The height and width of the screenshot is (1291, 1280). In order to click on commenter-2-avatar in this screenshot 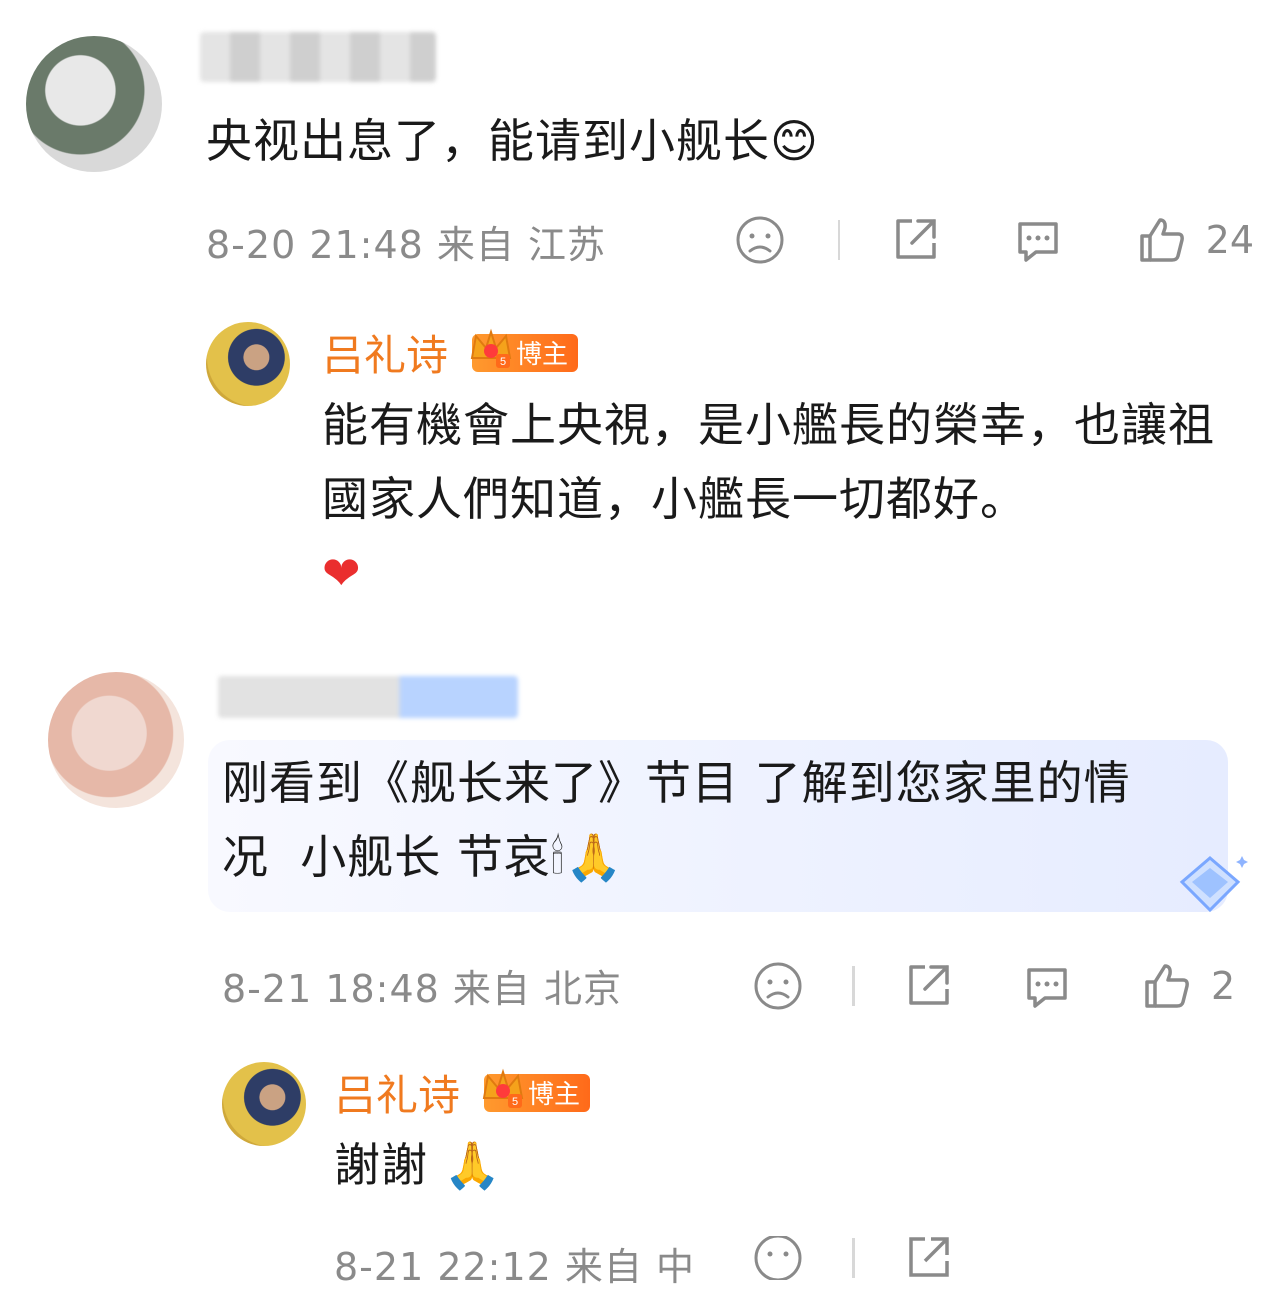, I will do `click(116, 740)`.